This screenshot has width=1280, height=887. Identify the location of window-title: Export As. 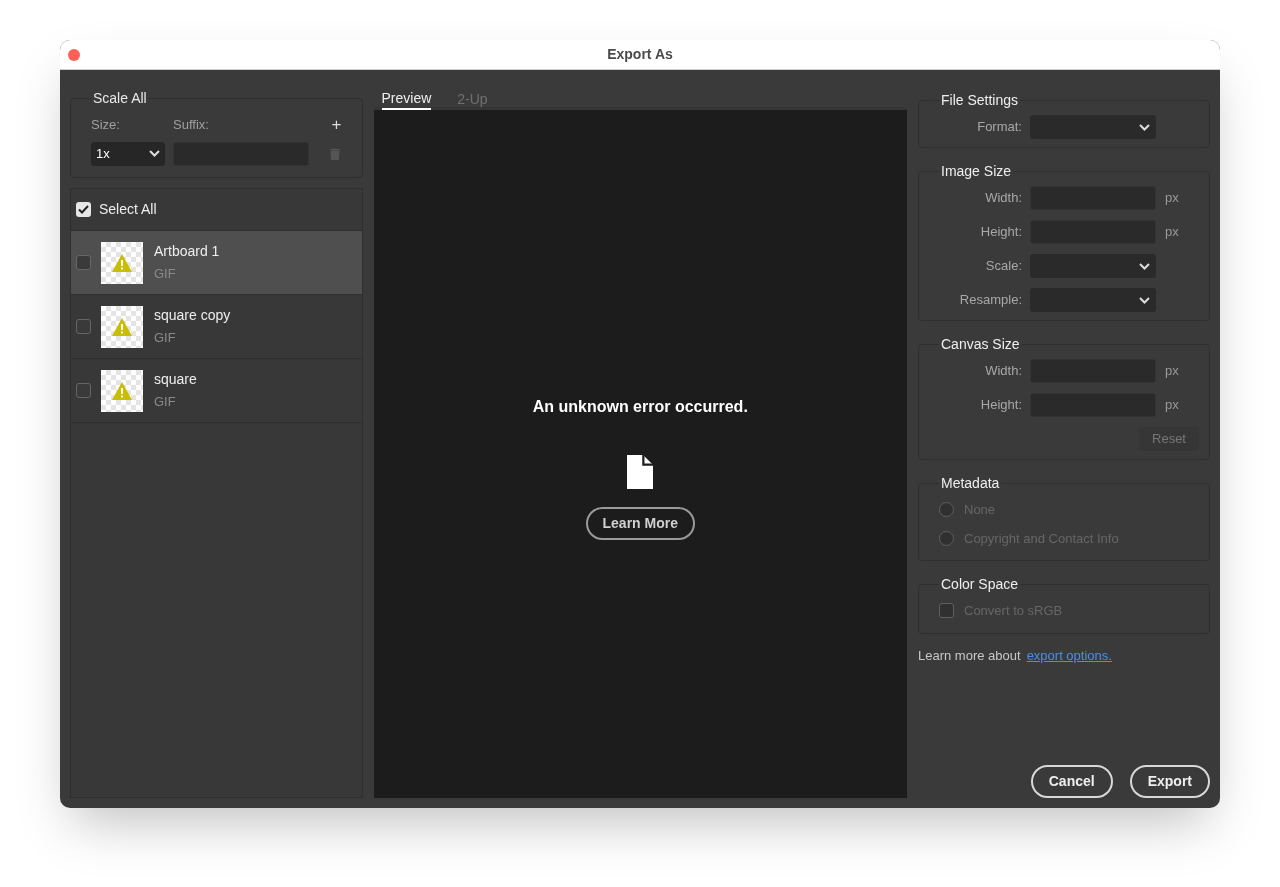
(640, 54).